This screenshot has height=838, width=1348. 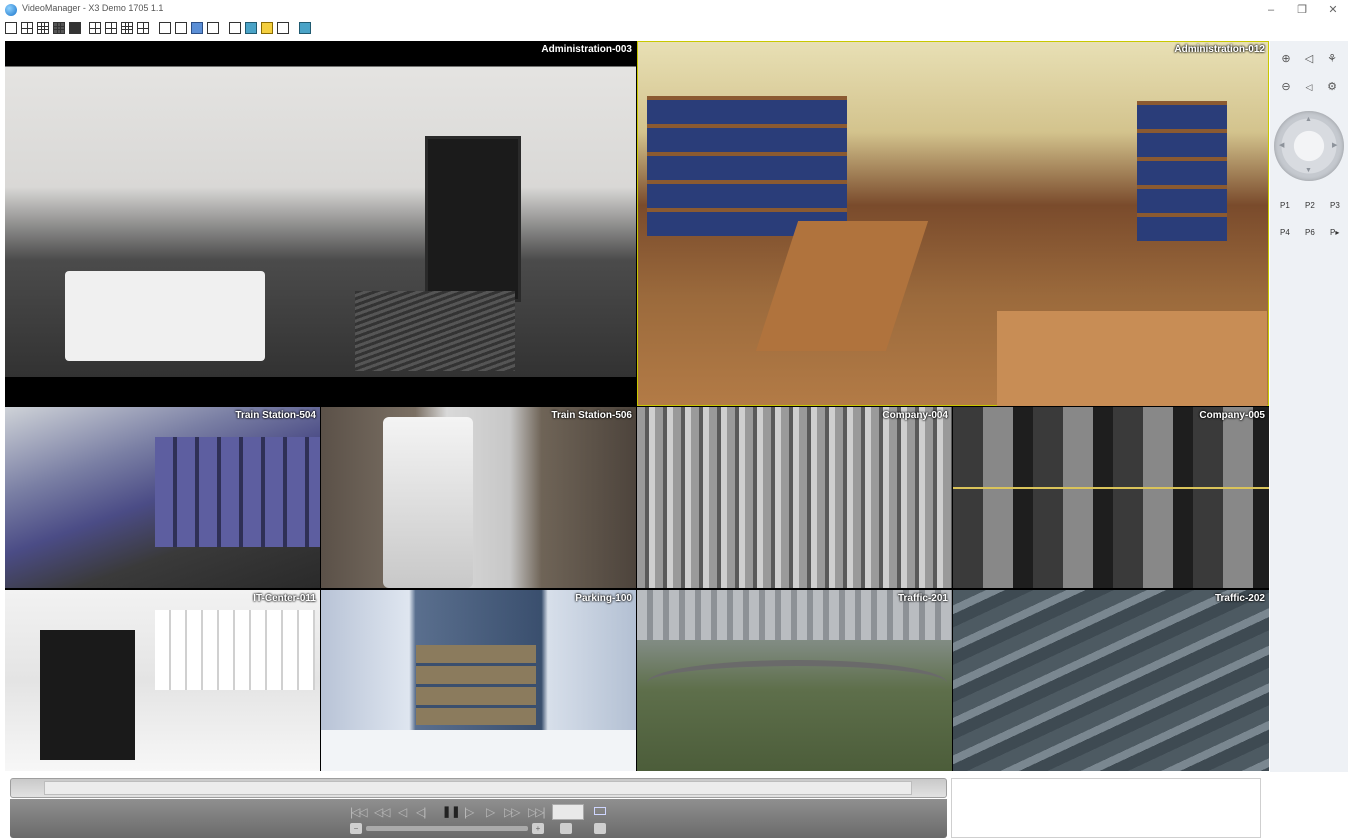 I want to click on step-forward-icon: ▷, so click(x=490, y=812).